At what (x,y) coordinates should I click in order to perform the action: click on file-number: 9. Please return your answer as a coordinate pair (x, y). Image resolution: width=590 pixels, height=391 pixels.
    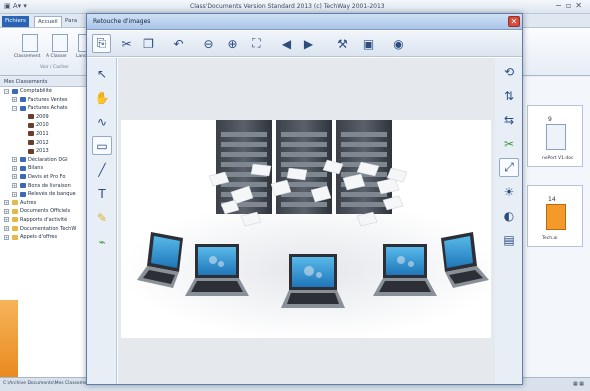
    Looking at the image, I should click on (550, 119).